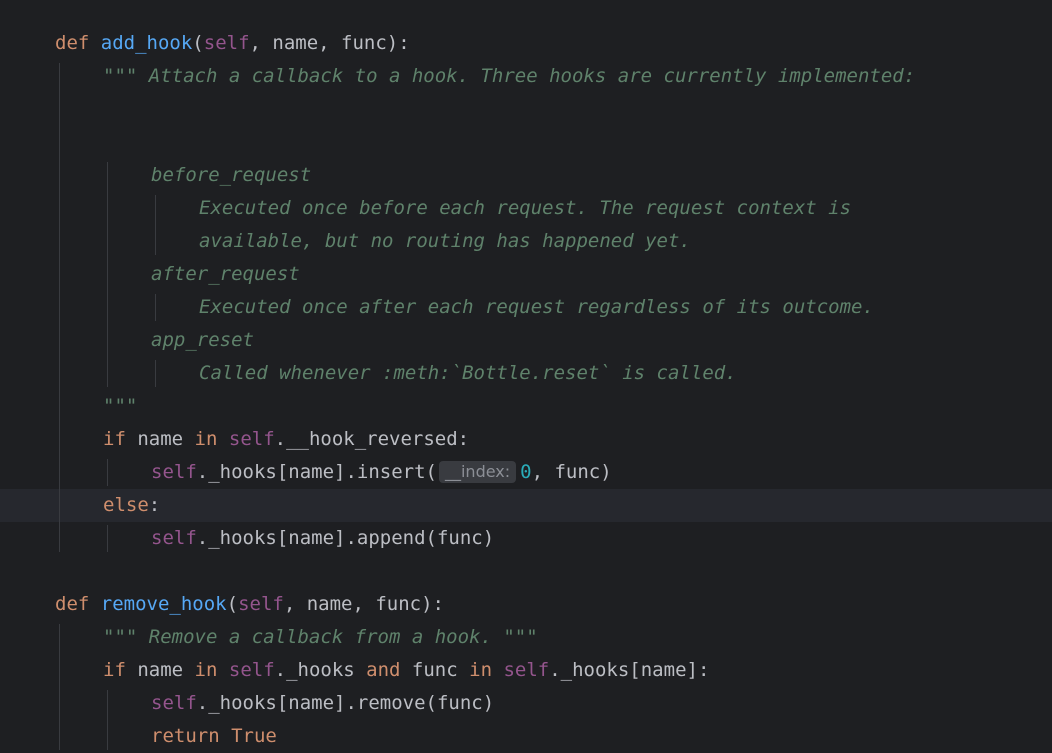 This screenshot has width=1052, height=753. I want to click on code-text: def remove_hook(self, name, func):, so click(249, 604).